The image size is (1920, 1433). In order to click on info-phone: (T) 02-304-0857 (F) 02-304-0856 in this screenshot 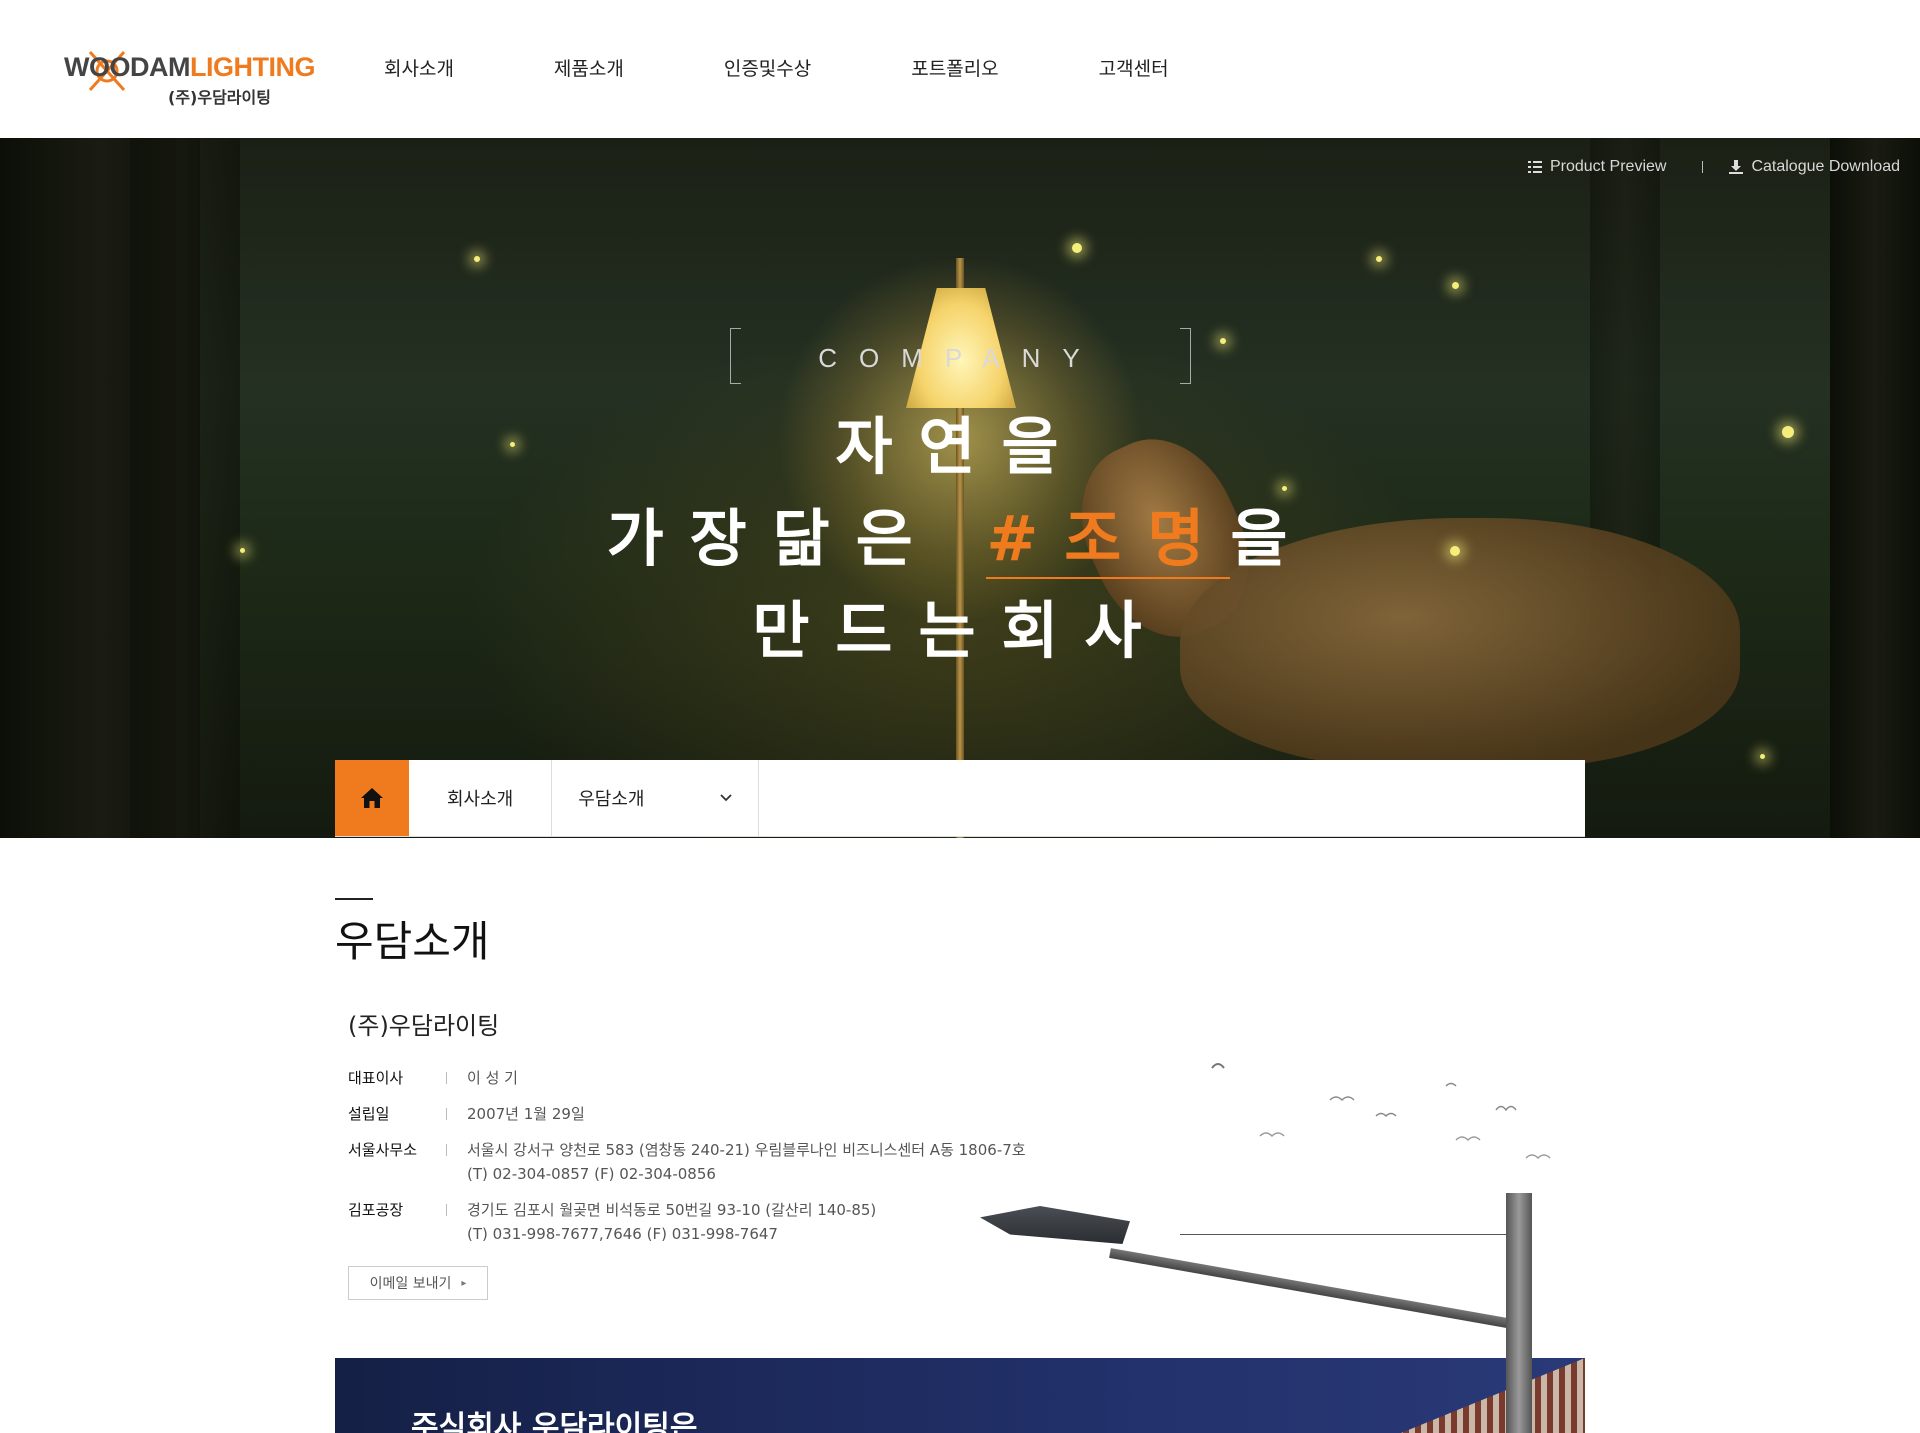, I will do `click(591, 1174)`.